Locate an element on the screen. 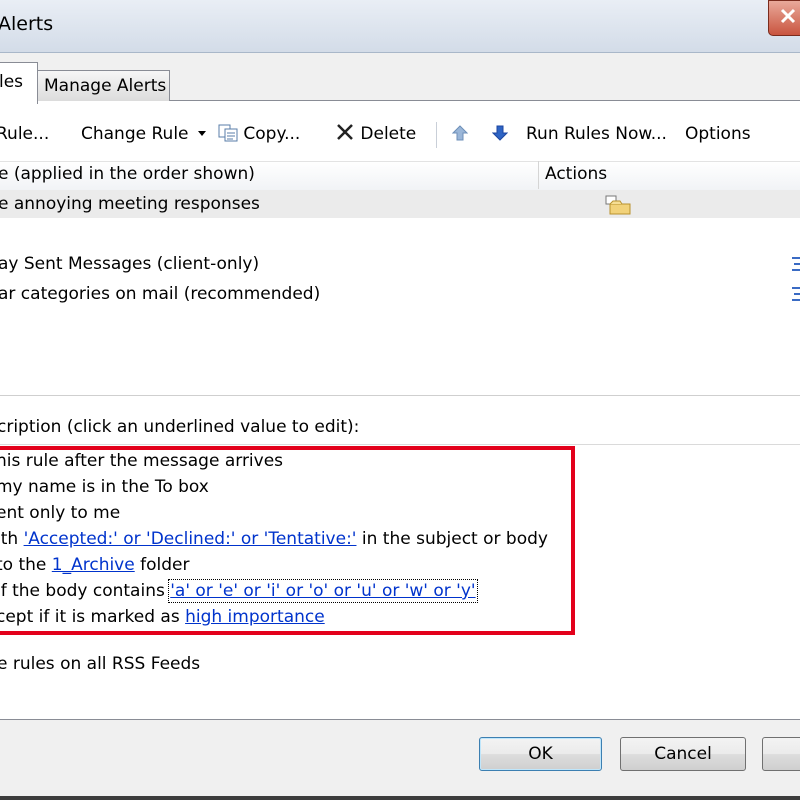  tab-label: Manage Alerts is located at coordinates (105, 86).